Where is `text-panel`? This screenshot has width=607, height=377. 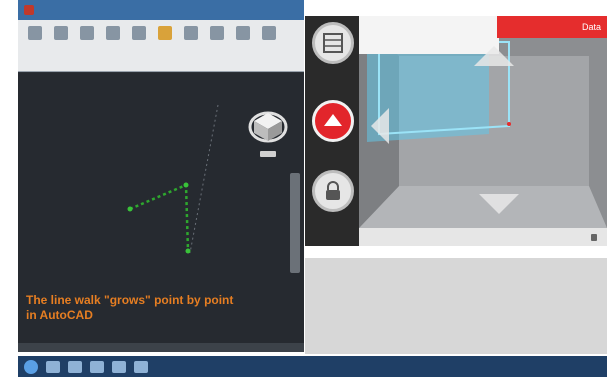 text-panel is located at coordinates (456, 305).